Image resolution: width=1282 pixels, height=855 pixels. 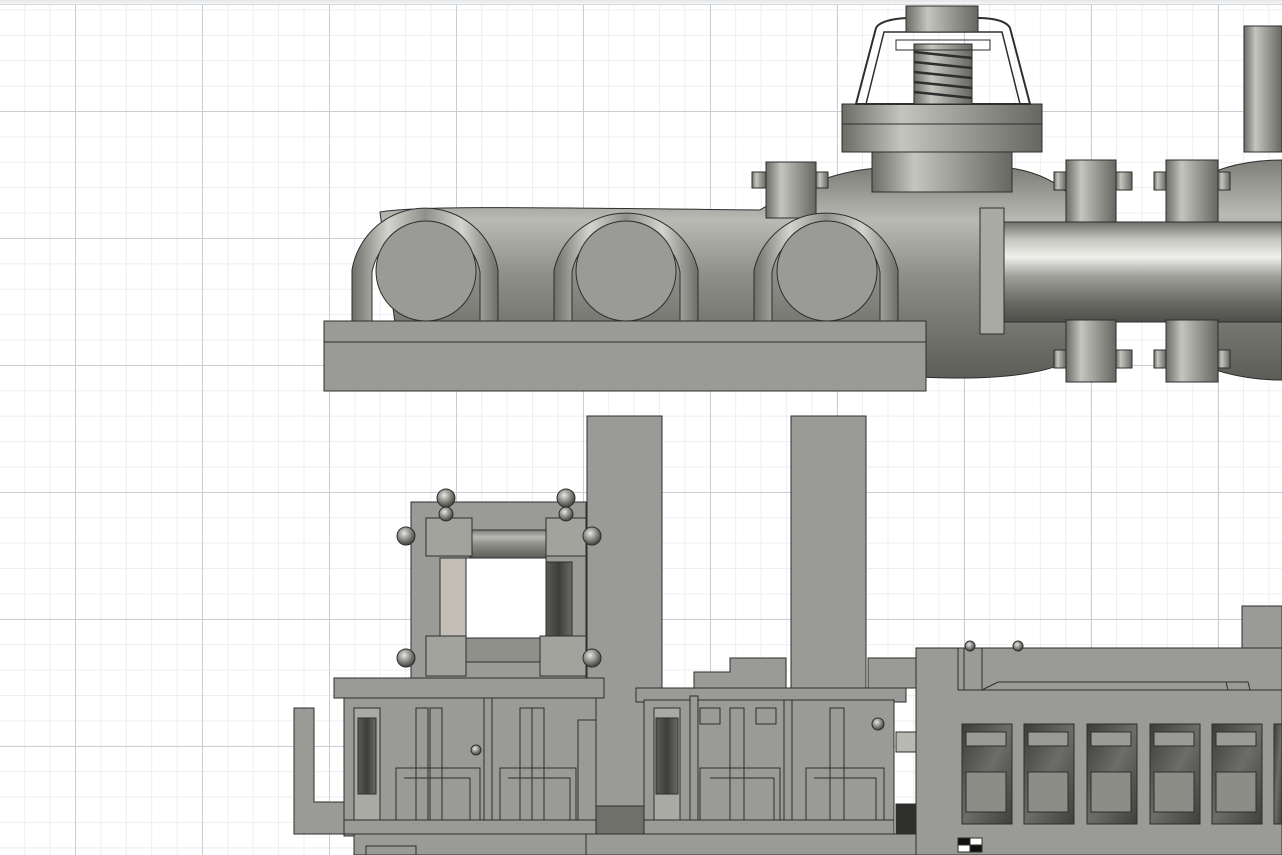 What do you see at coordinates (625, 265) in the screenshot?
I see `u-bolt-clamps` at bounding box center [625, 265].